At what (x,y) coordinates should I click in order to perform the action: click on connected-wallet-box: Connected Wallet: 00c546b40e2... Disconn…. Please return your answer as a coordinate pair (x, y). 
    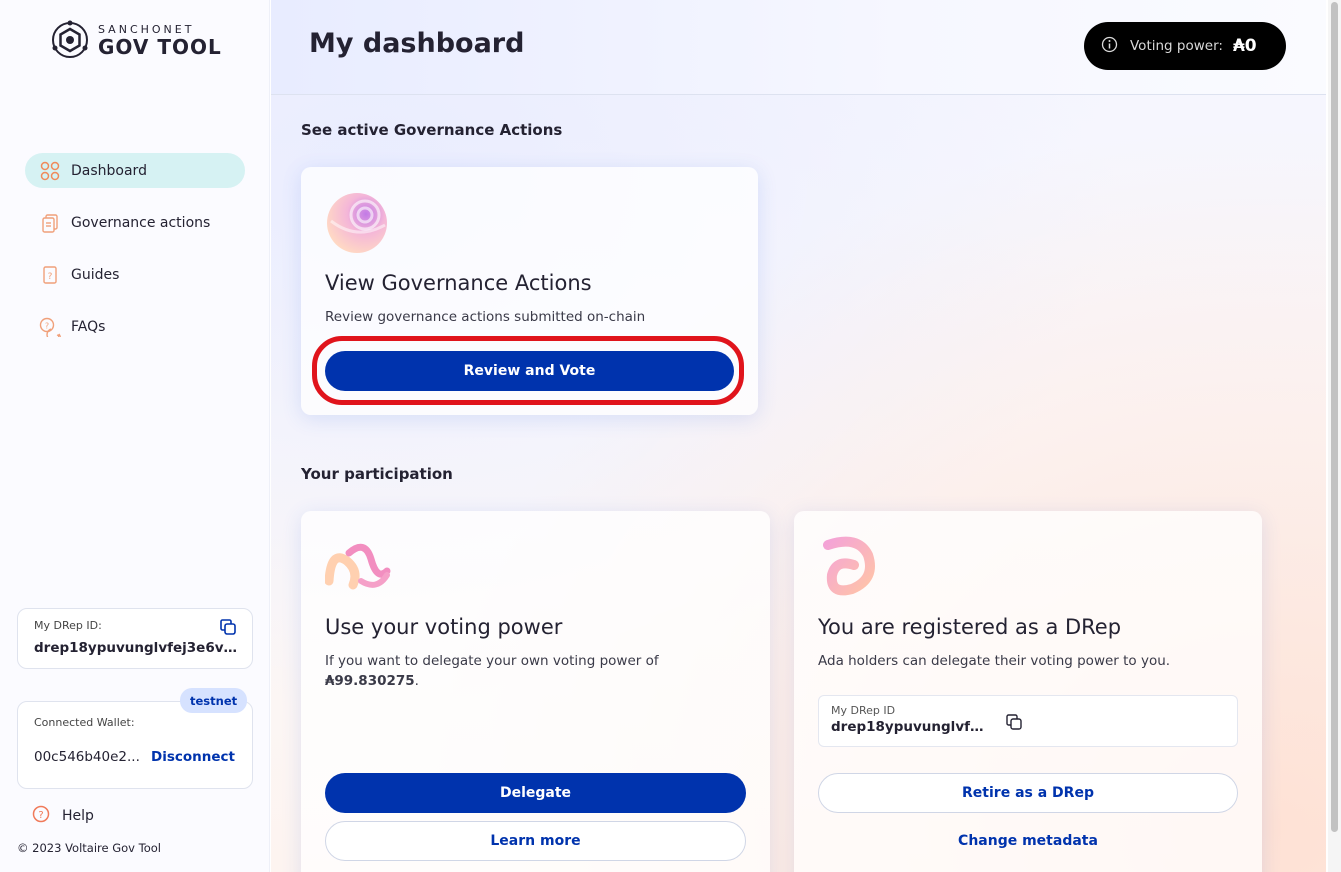
    Looking at the image, I should click on (135, 745).